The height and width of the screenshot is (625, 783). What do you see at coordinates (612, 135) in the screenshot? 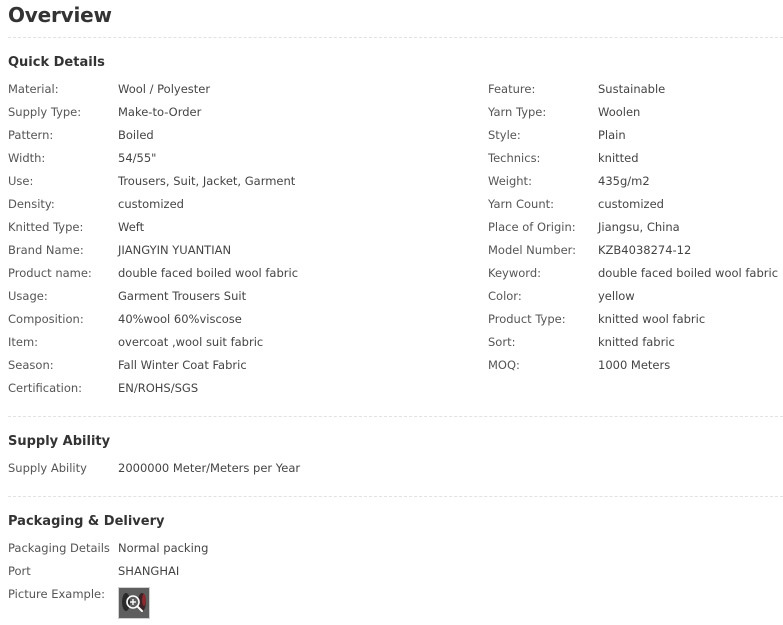
I see `style-value: Plain` at bounding box center [612, 135].